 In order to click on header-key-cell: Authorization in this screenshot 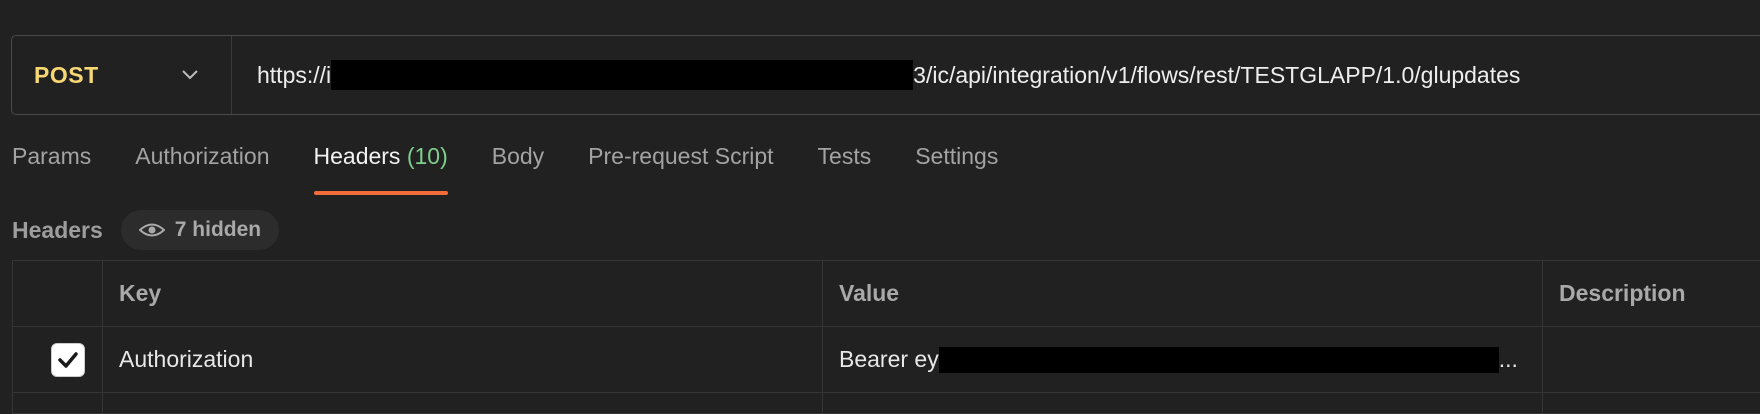, I will do `click(462, 359)`.